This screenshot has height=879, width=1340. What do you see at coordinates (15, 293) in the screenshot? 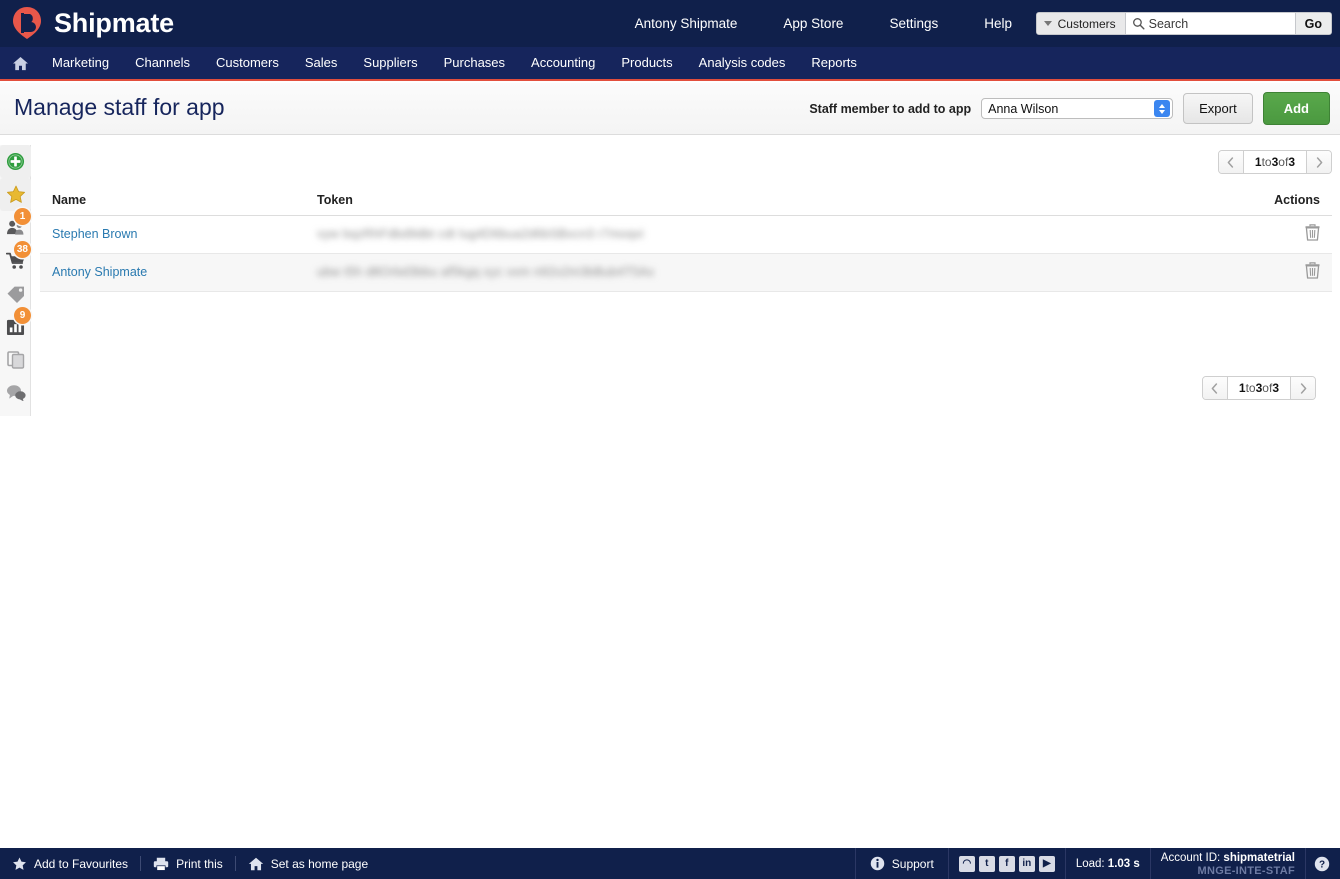
I see `rail-item-tags` at bounding box center [15, 293].